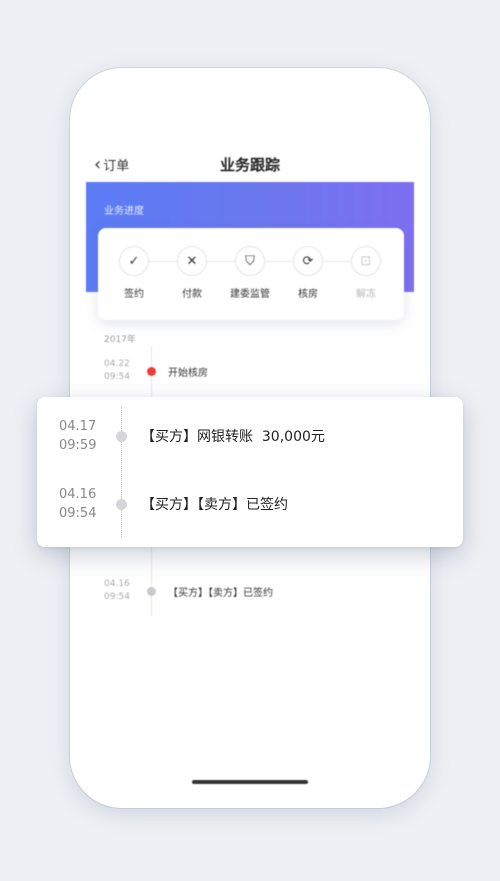  I want to click on step-label: 建委监管, so click(250, 294).